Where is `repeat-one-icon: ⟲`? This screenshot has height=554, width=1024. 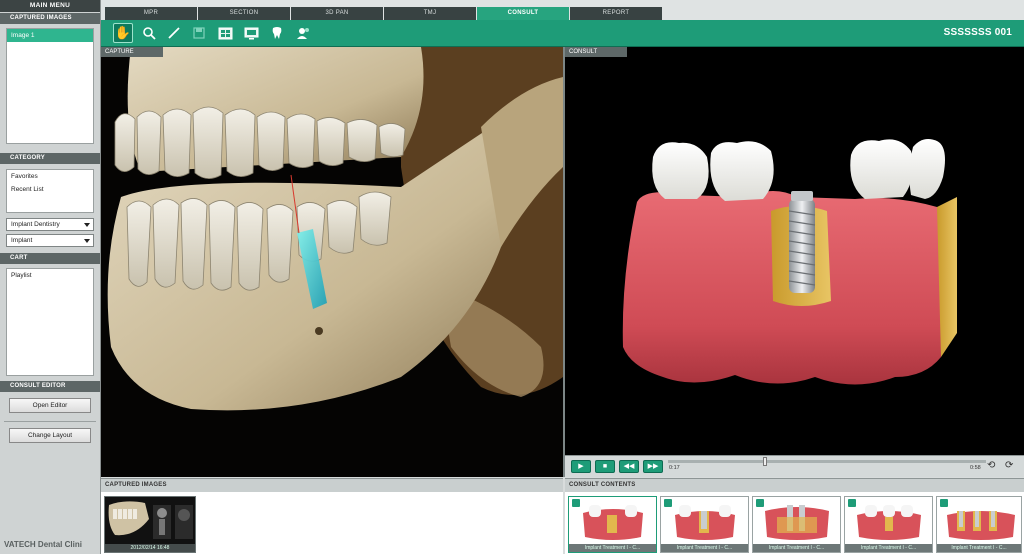
repeat-one-icon: ⟲ is located at coordinates (993, 466).